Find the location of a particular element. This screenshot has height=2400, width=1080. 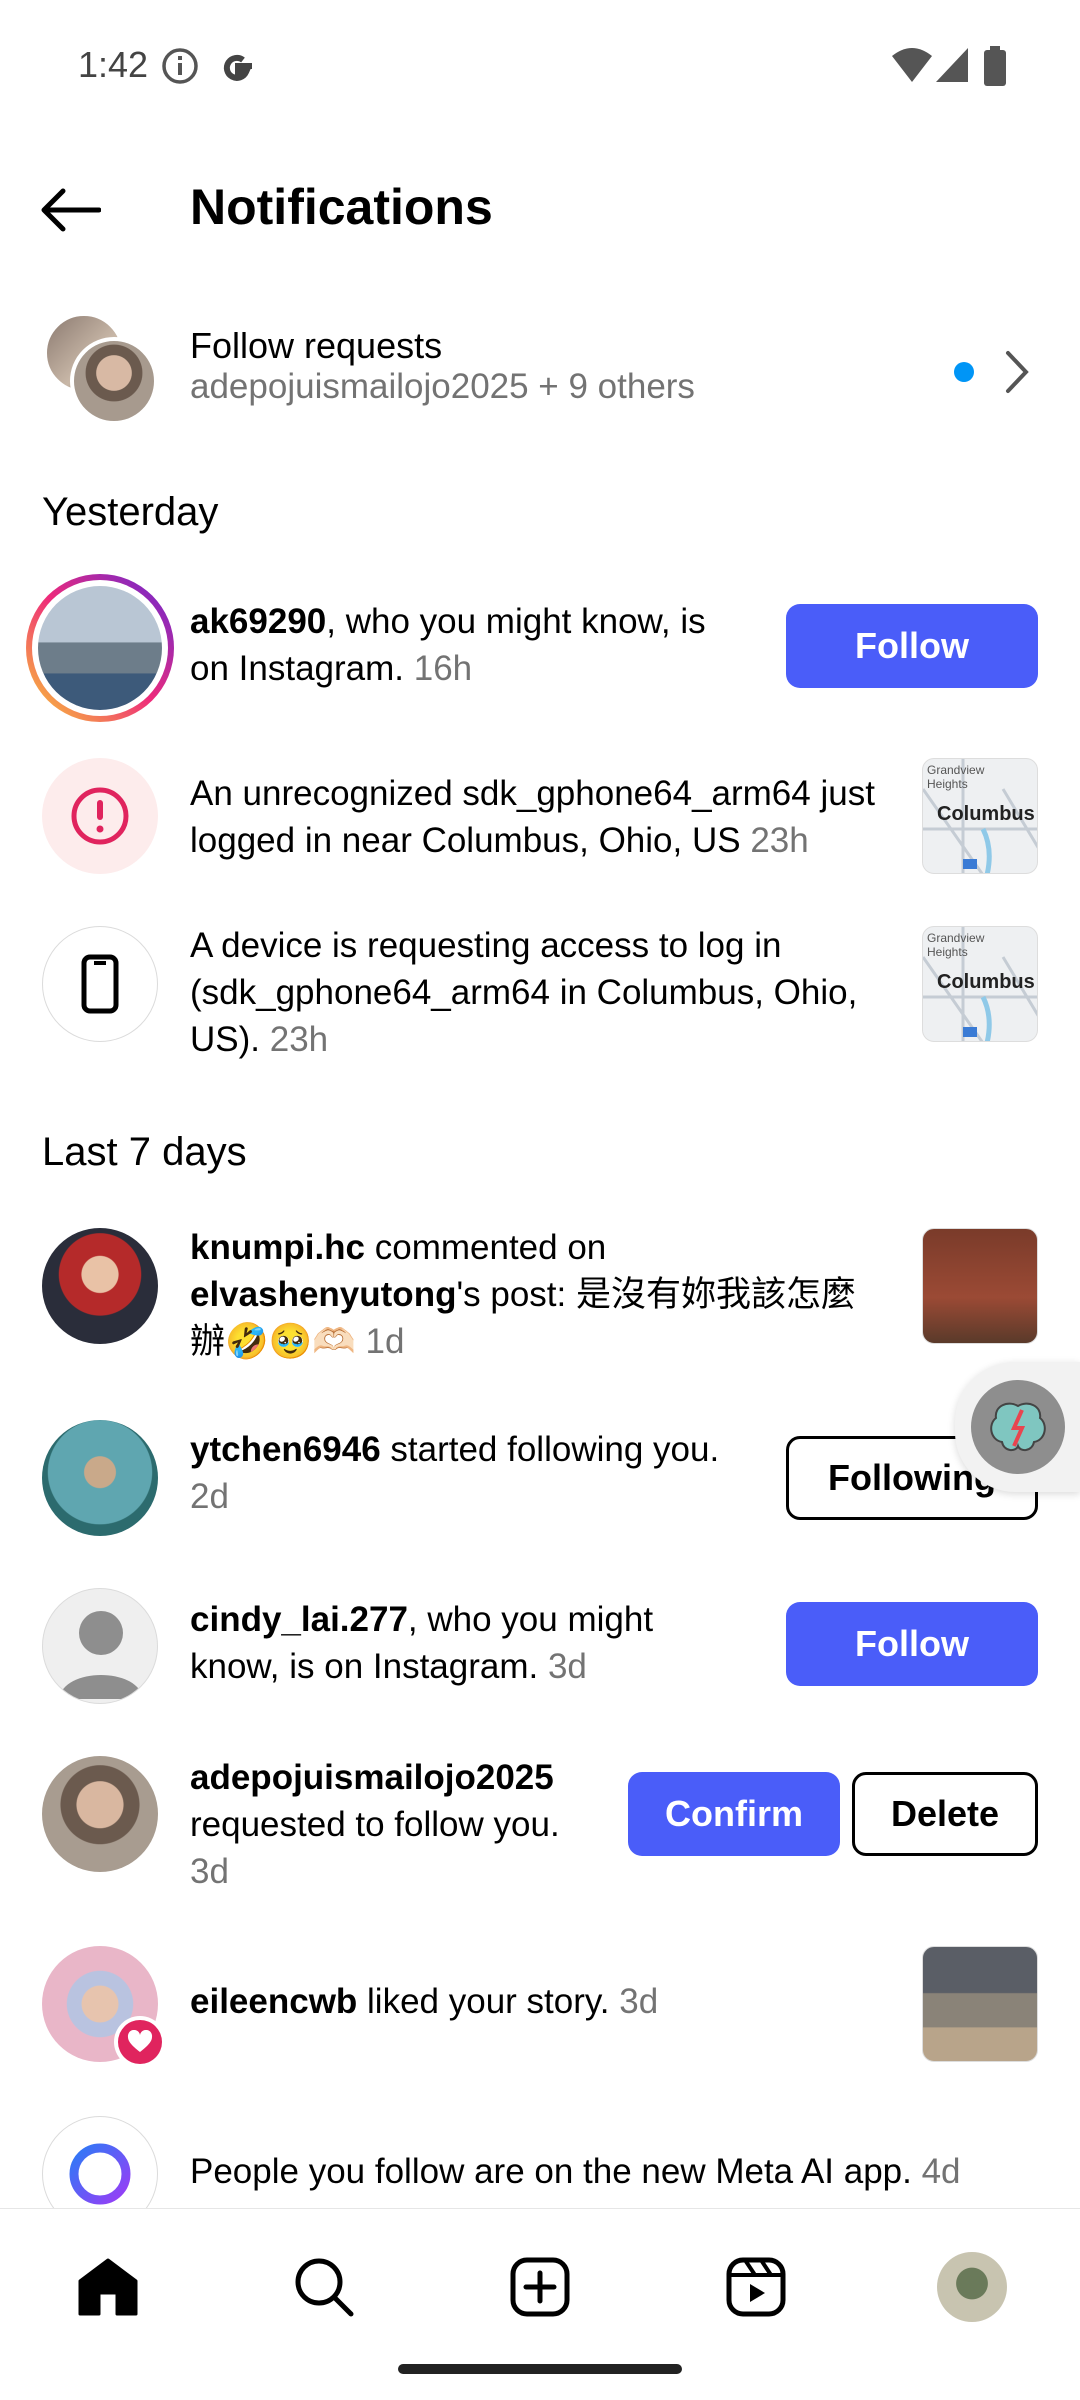

alert-avatar is located at coordinates (100, 816).